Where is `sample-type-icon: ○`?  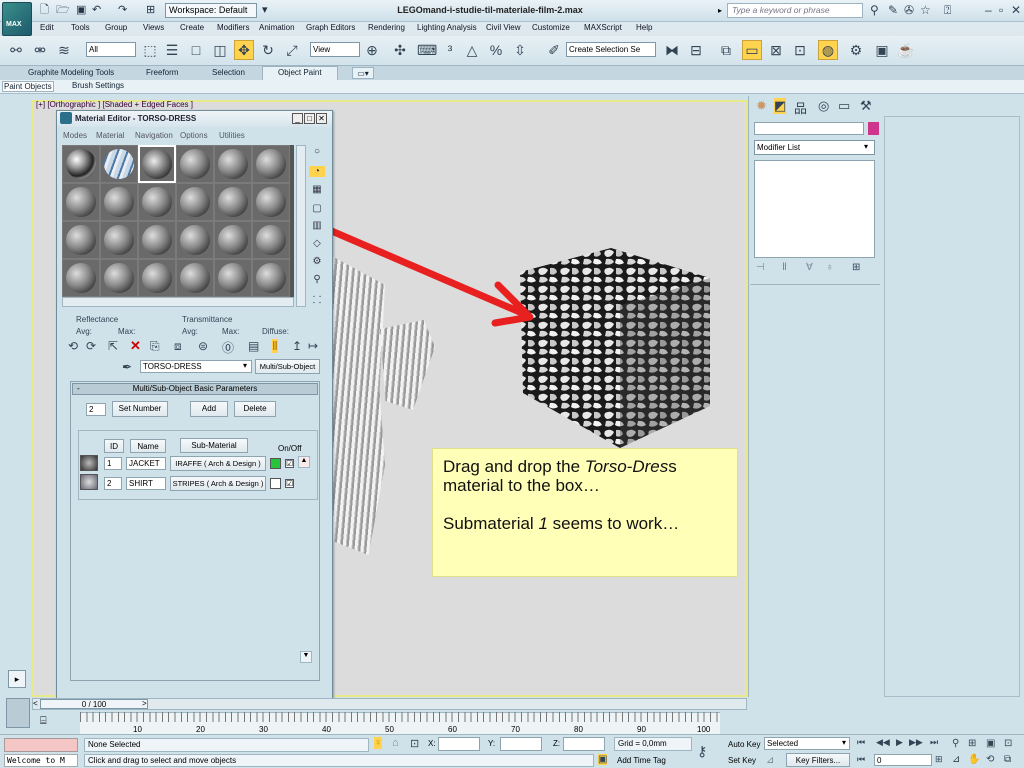 sample-type-icon: ○ is located at coordinates (317, 151).